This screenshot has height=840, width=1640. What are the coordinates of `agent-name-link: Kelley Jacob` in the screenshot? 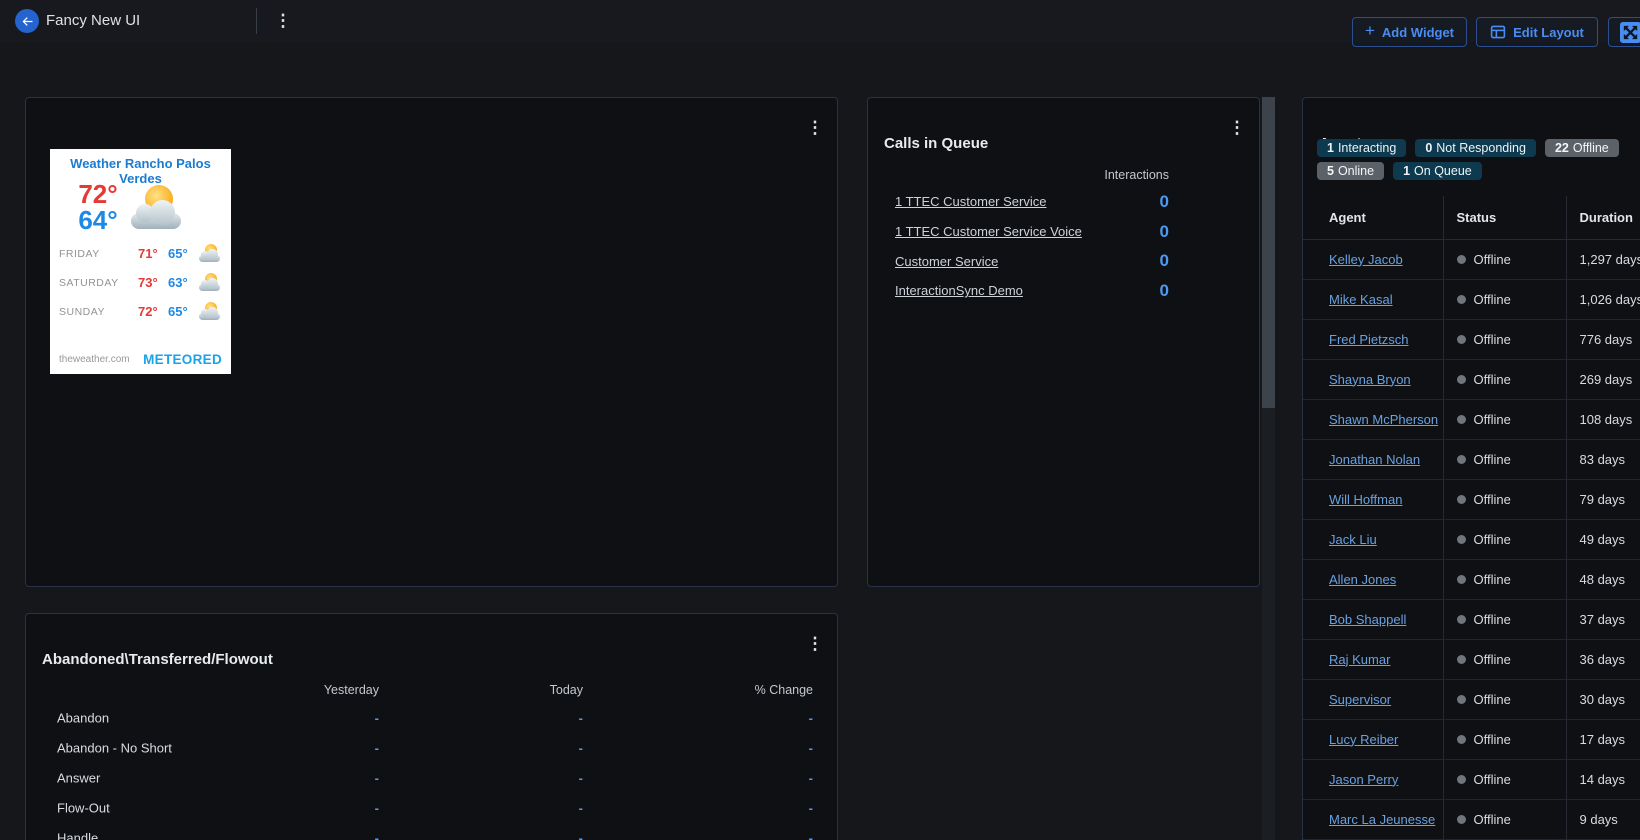 It's located at (1366, 259).